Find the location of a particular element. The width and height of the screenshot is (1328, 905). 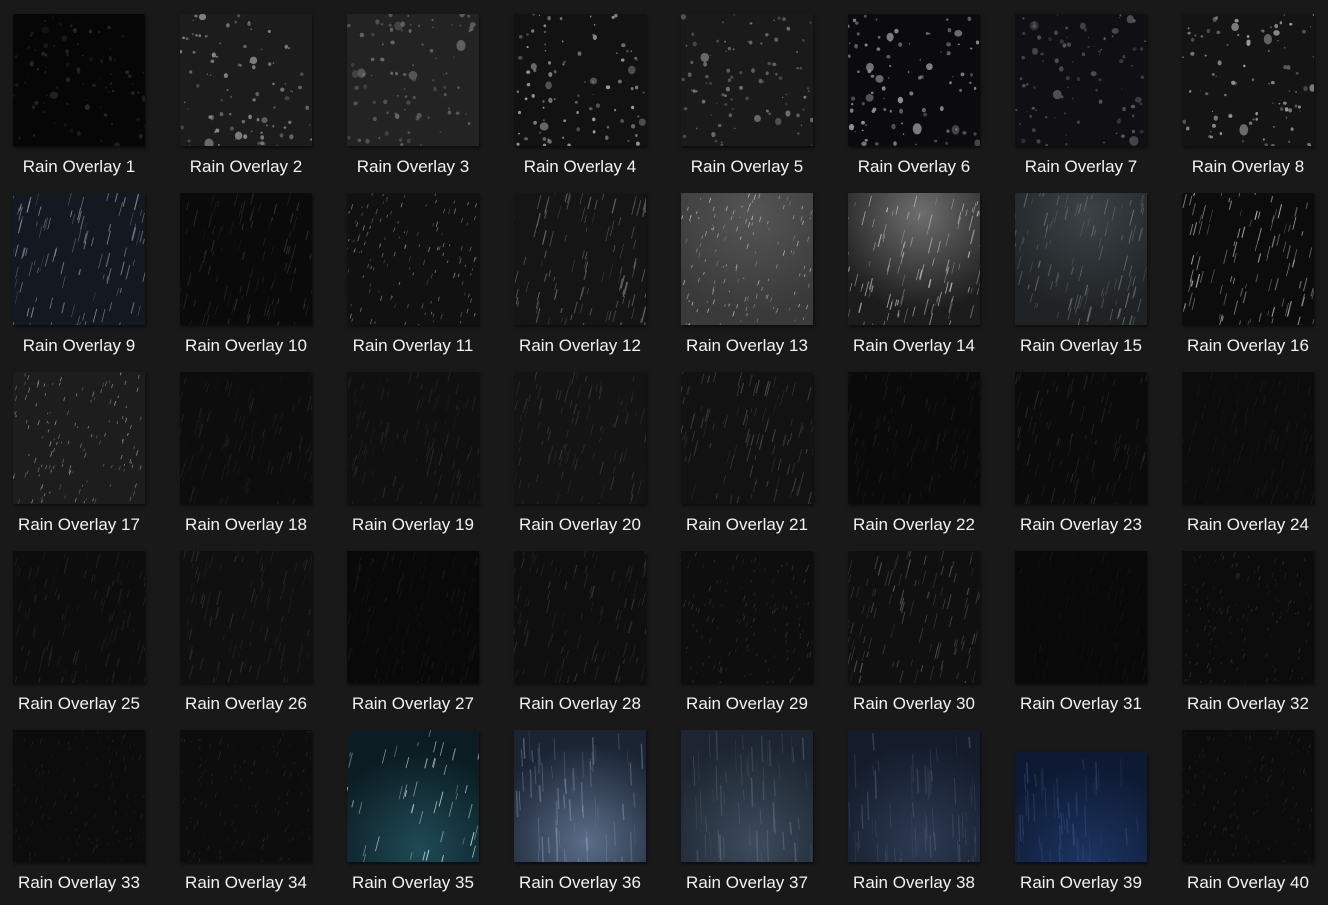

file-thumbnail-item: Rain Overlay 7 is located at coordinates (1085, 89).